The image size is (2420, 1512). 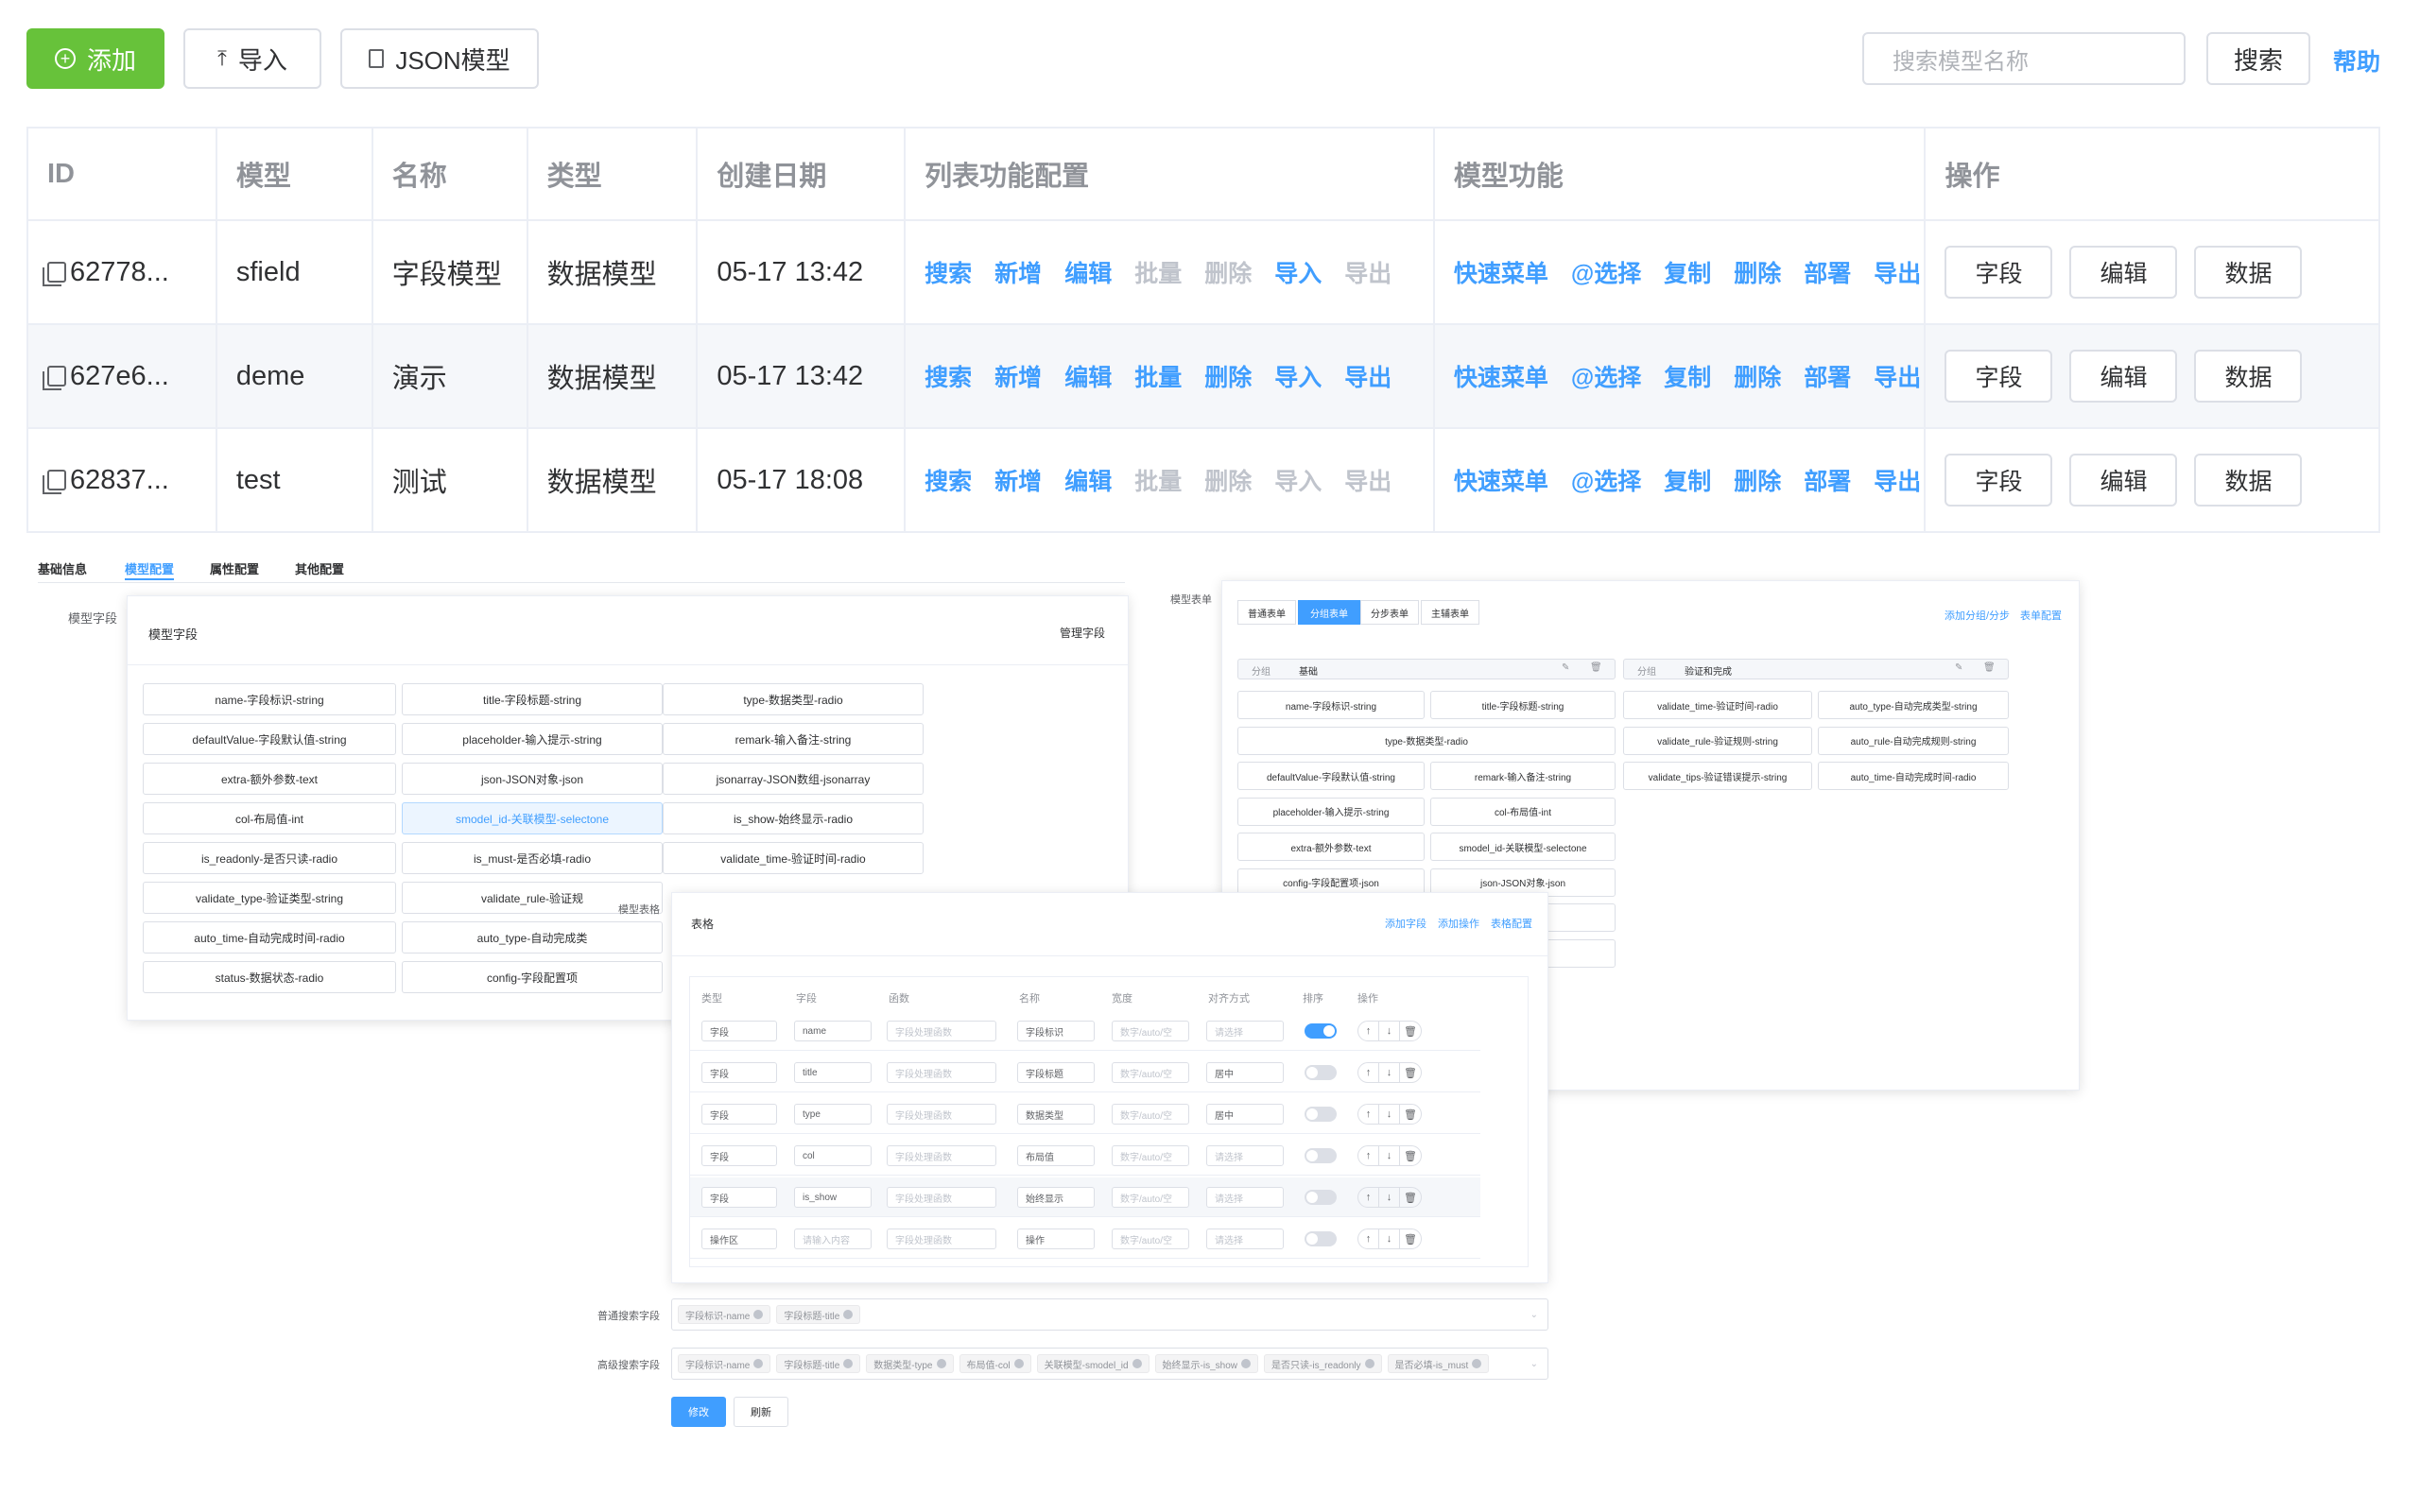 What do you see at coordinates (54, 273) in the screenshot?
I see `copy-icon` at bounding box center [54, 273].